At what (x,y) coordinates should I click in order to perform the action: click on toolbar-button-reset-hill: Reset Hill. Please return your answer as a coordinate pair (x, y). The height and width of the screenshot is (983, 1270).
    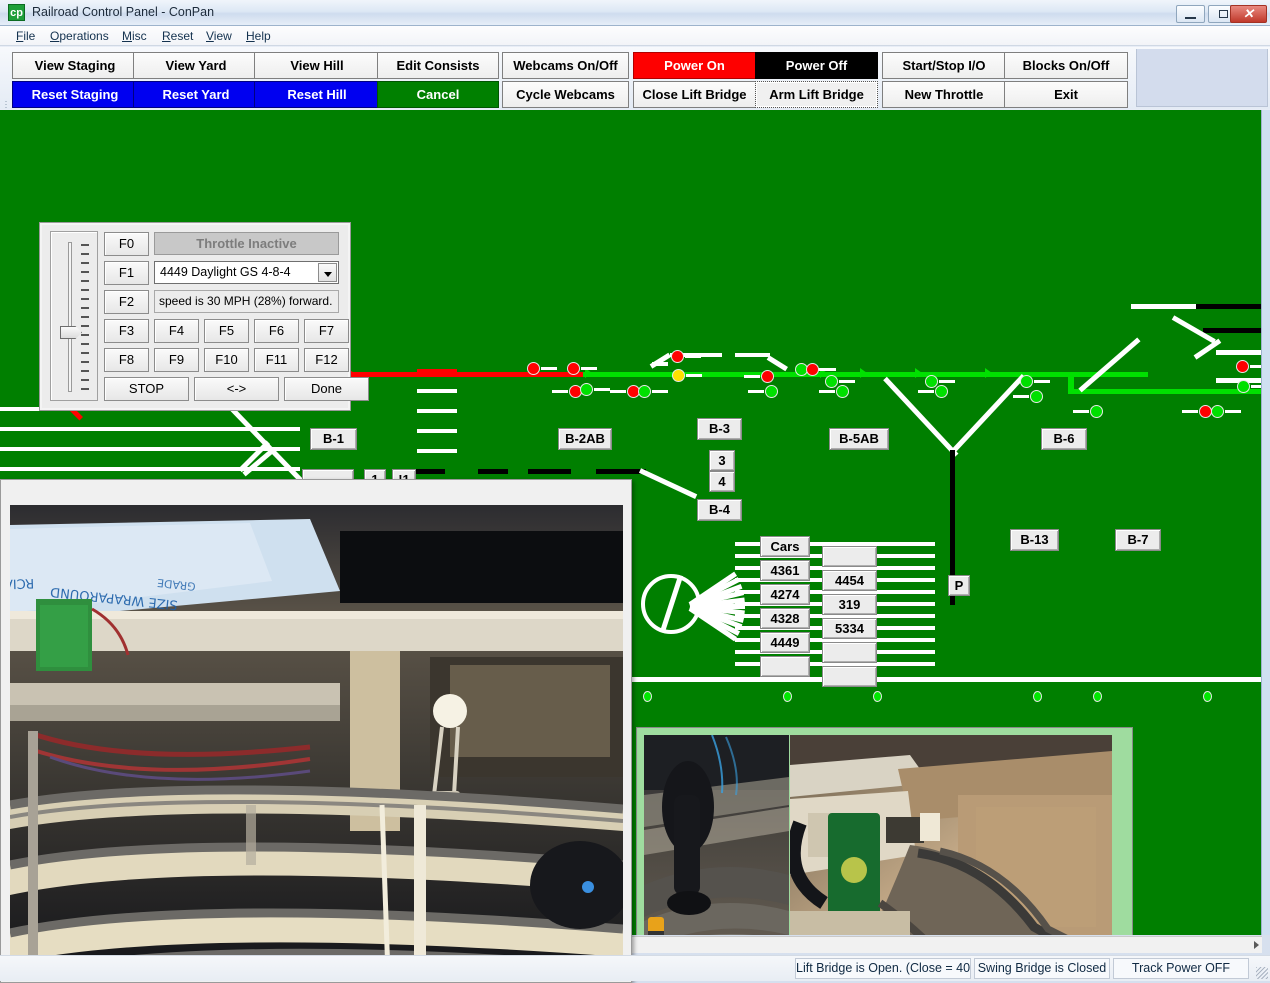
    Looking at the image, I should click on (317, 94).